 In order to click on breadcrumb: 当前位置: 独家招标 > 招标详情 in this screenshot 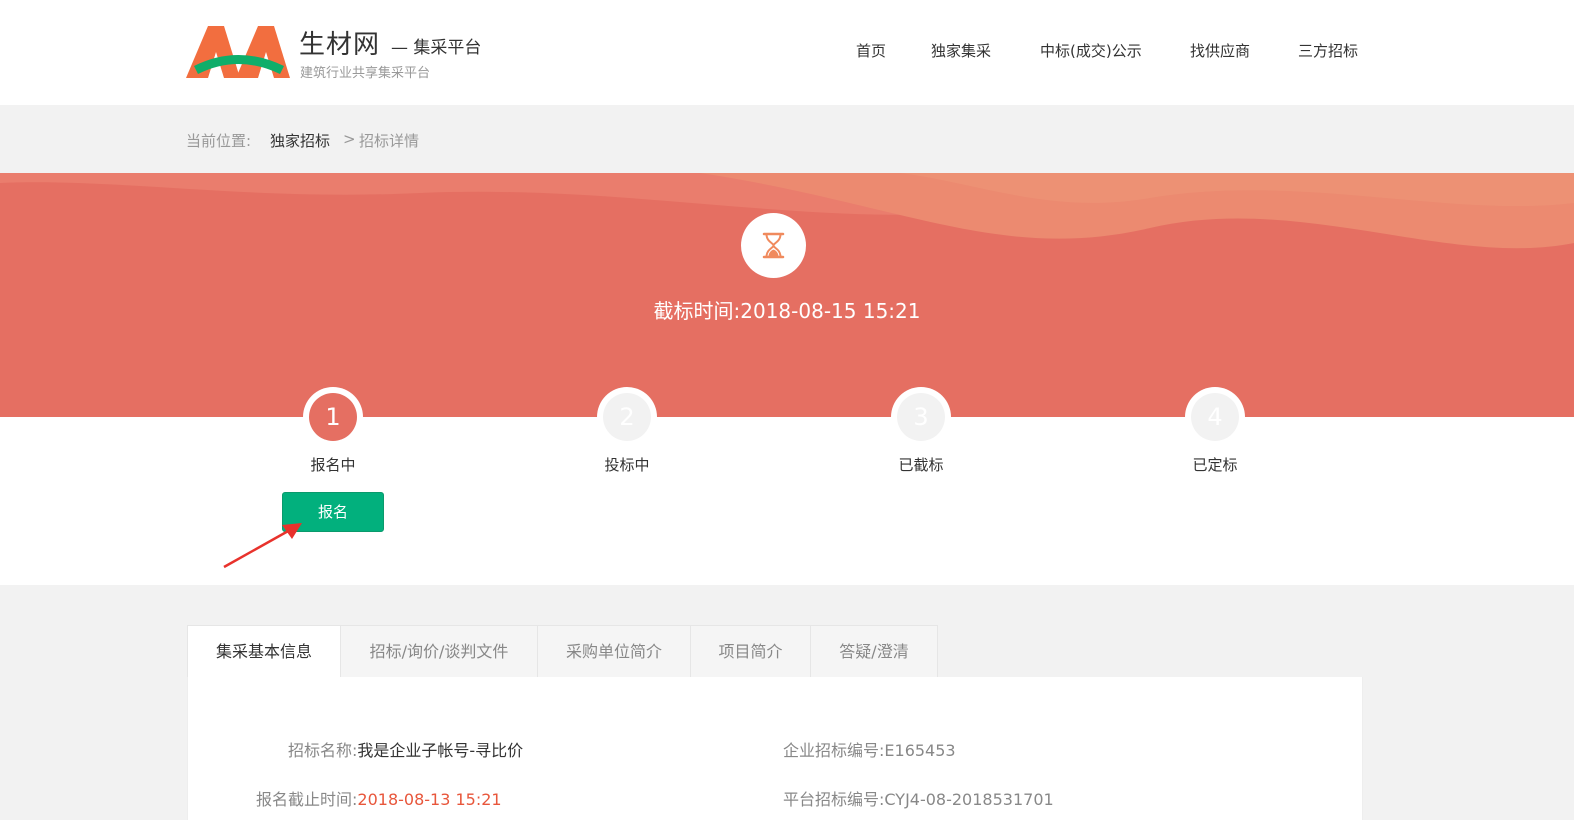, I will do `click(787, 139)`.